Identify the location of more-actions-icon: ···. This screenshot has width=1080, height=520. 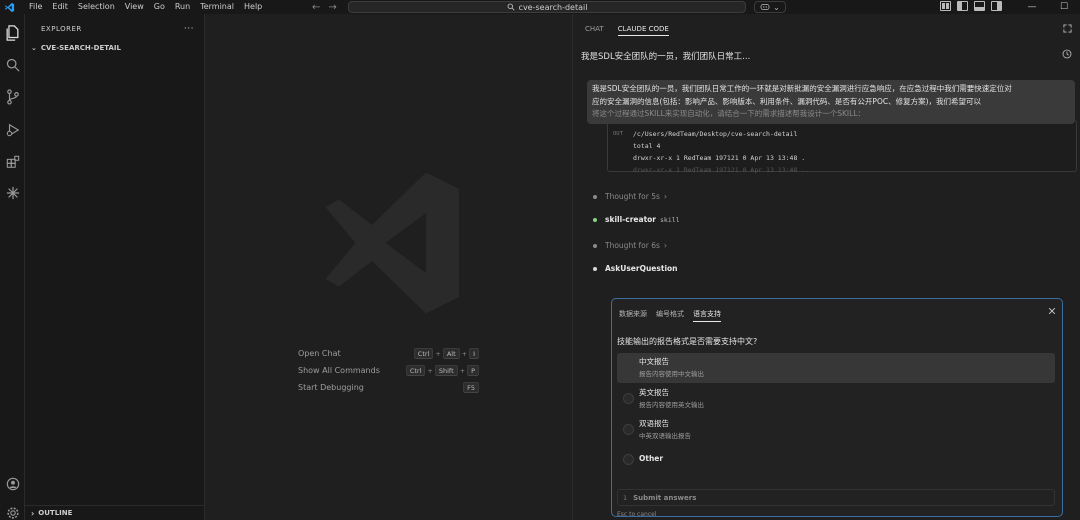
(189, 29).